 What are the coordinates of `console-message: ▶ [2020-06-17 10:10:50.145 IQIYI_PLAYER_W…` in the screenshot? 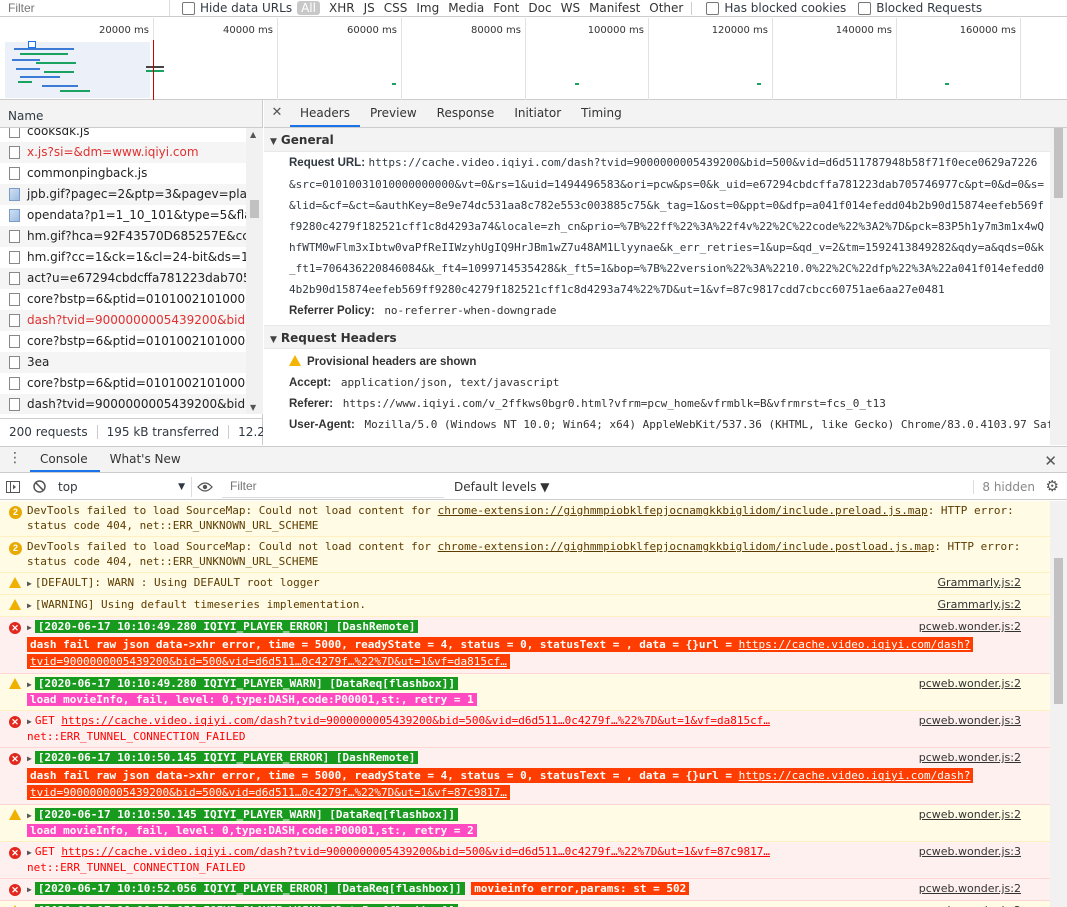 It's located at (525, 823).